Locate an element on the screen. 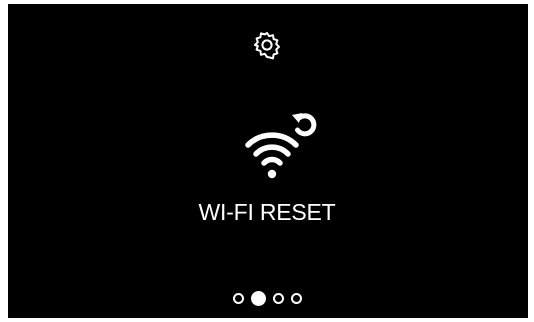 The image size is (534, 322). page-dot-2-active is located at coordinates (258, 298).